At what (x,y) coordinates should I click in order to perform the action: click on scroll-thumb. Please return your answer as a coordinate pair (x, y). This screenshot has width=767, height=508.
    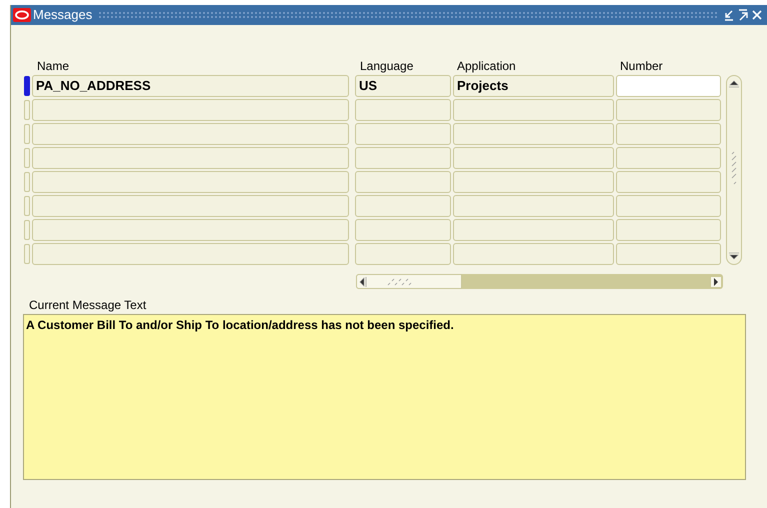
    Looking at the image, I should click on (409, 281).